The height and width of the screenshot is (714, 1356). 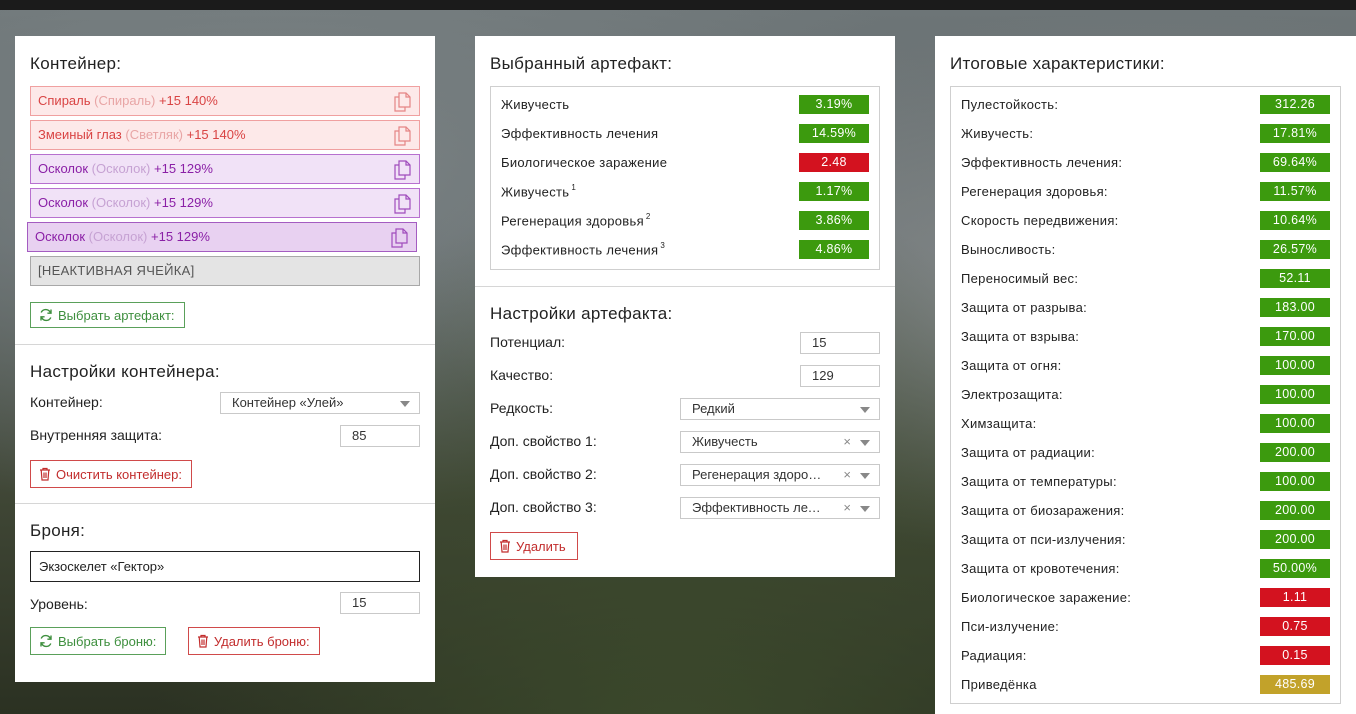 What do you see at coordinates (685, 379) in the screenshot?
I see `quality-row: Качество: 129` at bounding box center [685, 379].